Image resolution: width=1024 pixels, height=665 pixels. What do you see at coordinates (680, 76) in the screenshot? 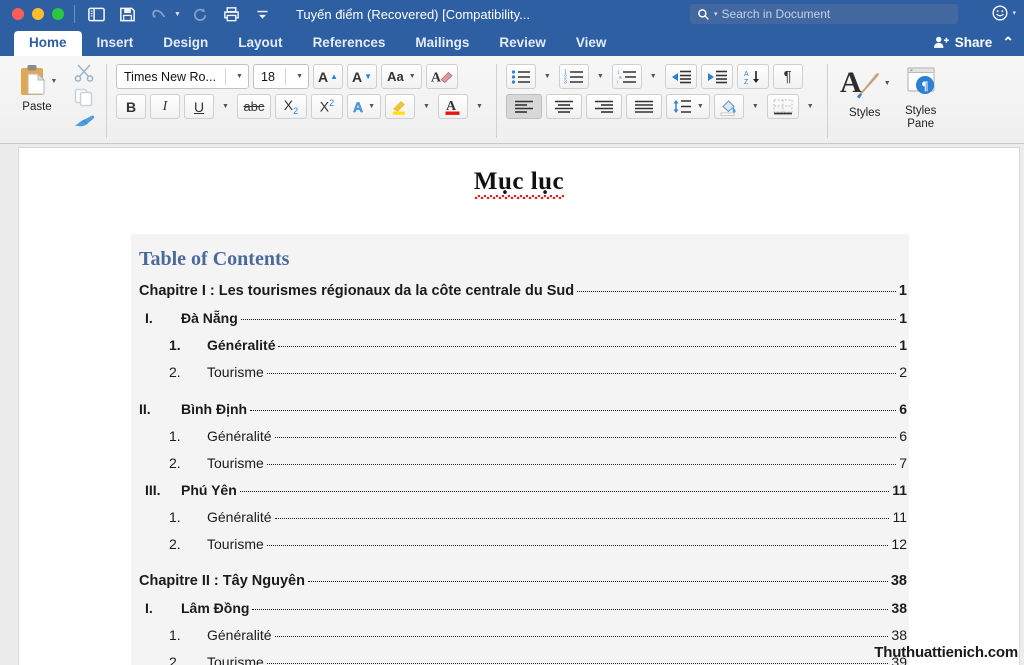
I see `decrease-indent-button` at bounding box center [680, 76].